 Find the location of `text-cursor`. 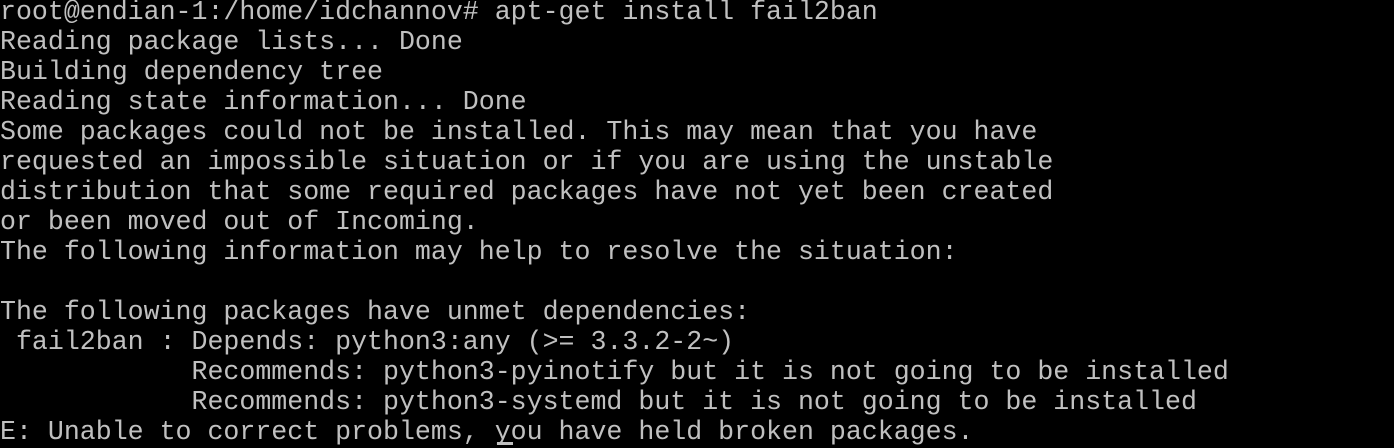

text-cursor is located at coordinates (505, 443).